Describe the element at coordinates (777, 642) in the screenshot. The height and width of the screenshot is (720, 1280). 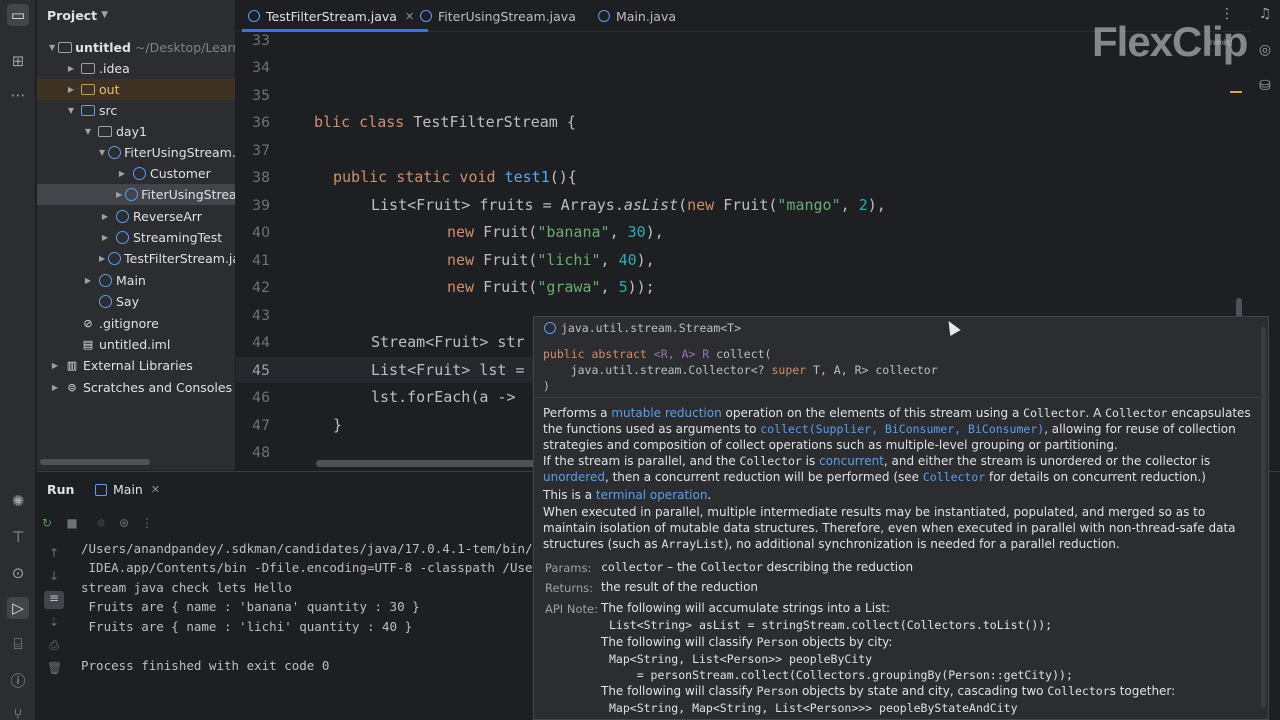
I see `doc-code: Person` at that location.